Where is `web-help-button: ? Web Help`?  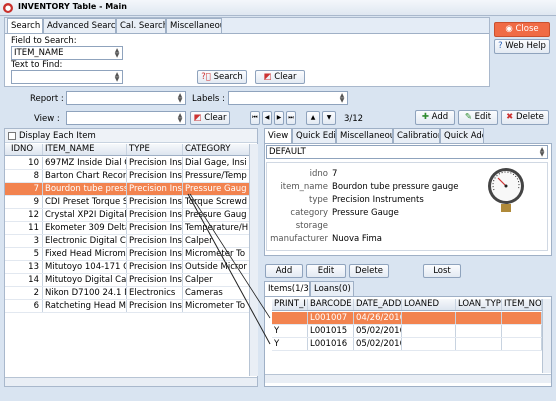 web-help-button: ? Web Help is located at coordinates (522, 46).